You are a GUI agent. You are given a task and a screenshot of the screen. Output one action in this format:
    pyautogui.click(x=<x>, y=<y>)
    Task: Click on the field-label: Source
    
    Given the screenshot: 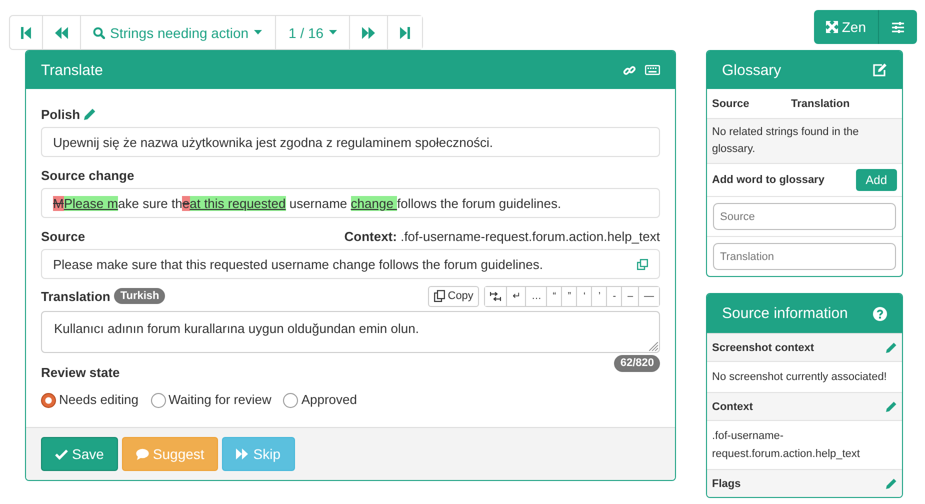 What is the action you would take?
    pyautogui.click(x=63, y=236)
    